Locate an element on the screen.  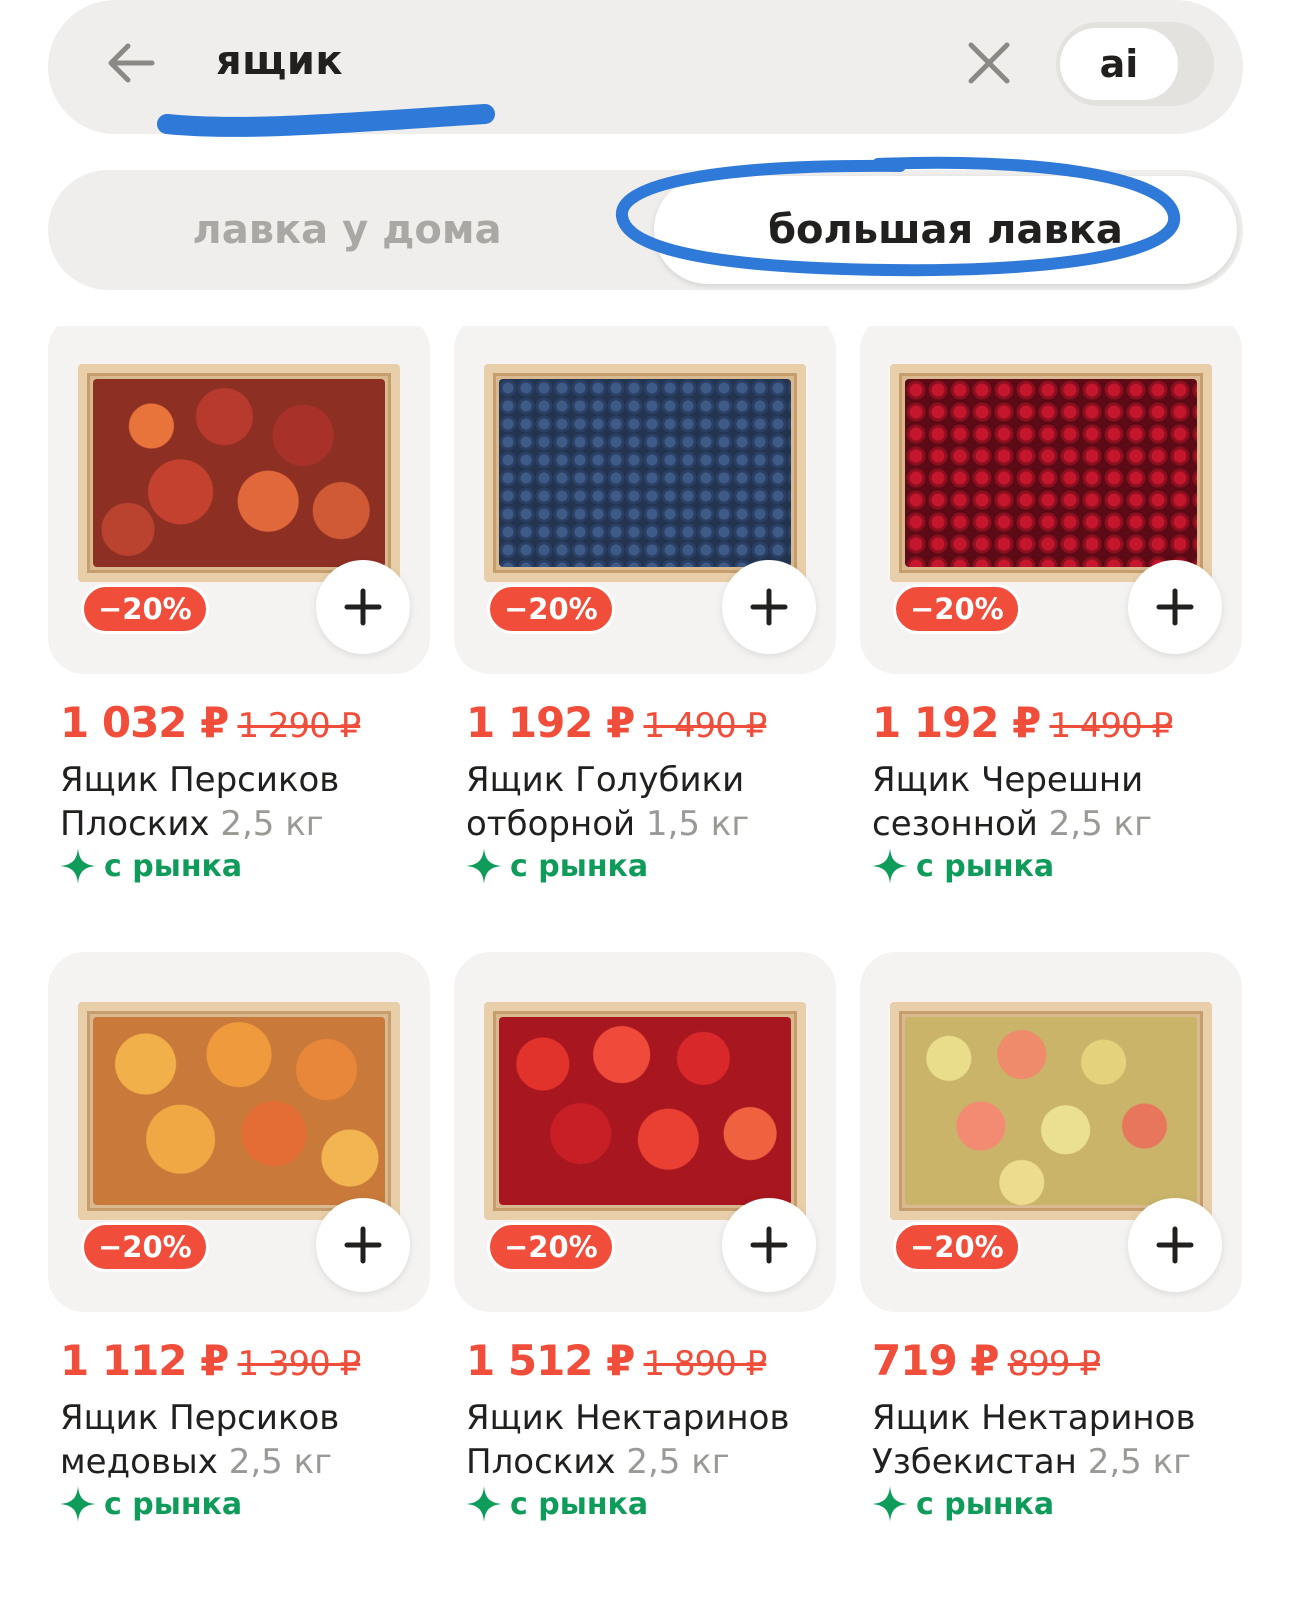
store-switcher: лавка у дома большая лавка is located at coordinates (645, 230).